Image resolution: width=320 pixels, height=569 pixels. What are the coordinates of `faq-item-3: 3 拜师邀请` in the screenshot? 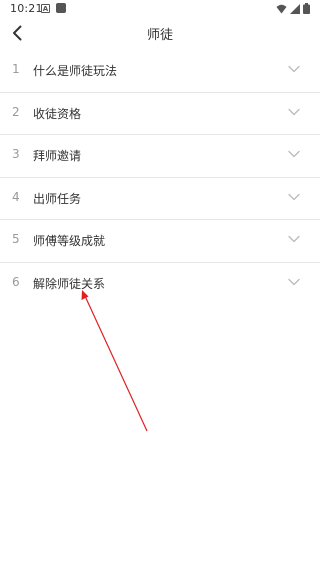 It's located at (160, 156).